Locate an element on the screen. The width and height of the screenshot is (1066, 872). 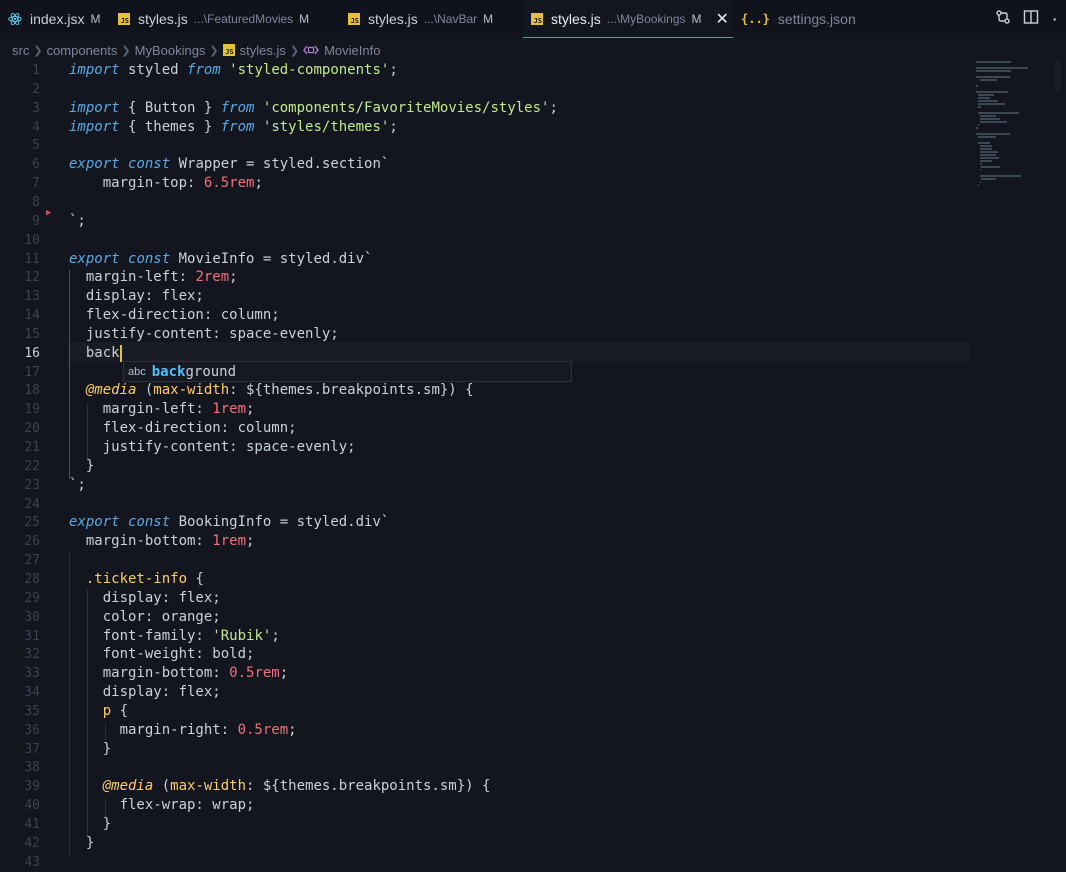
code-line: 15 justify-content: space-evenly; is located at coordinates (485, 334).